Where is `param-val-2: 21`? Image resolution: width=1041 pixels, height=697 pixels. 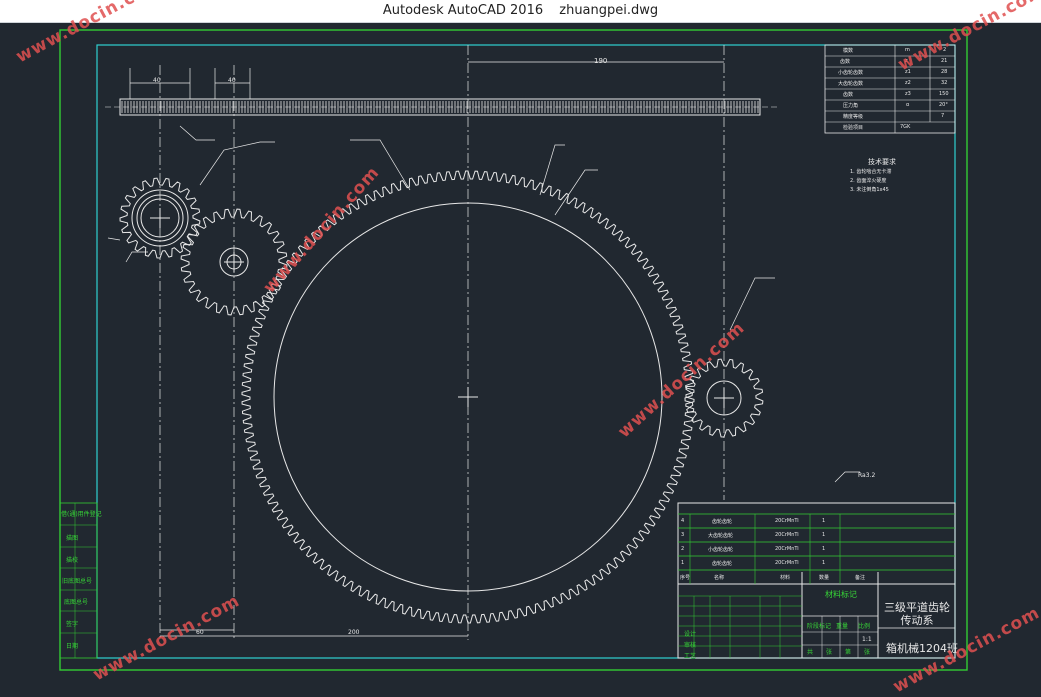
param-val-2: 21 is located at coordinates (944, 61).